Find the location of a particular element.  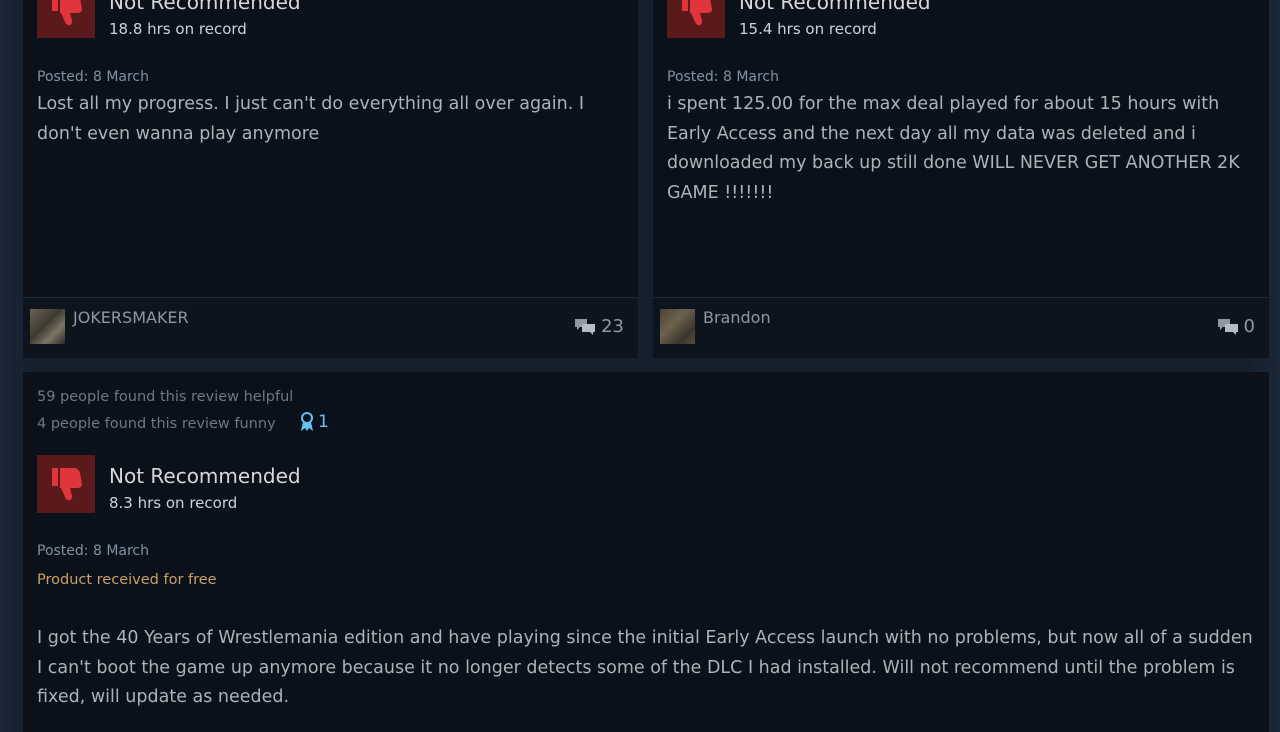

award-ribbon-icon is located at coordinates (307, 421).